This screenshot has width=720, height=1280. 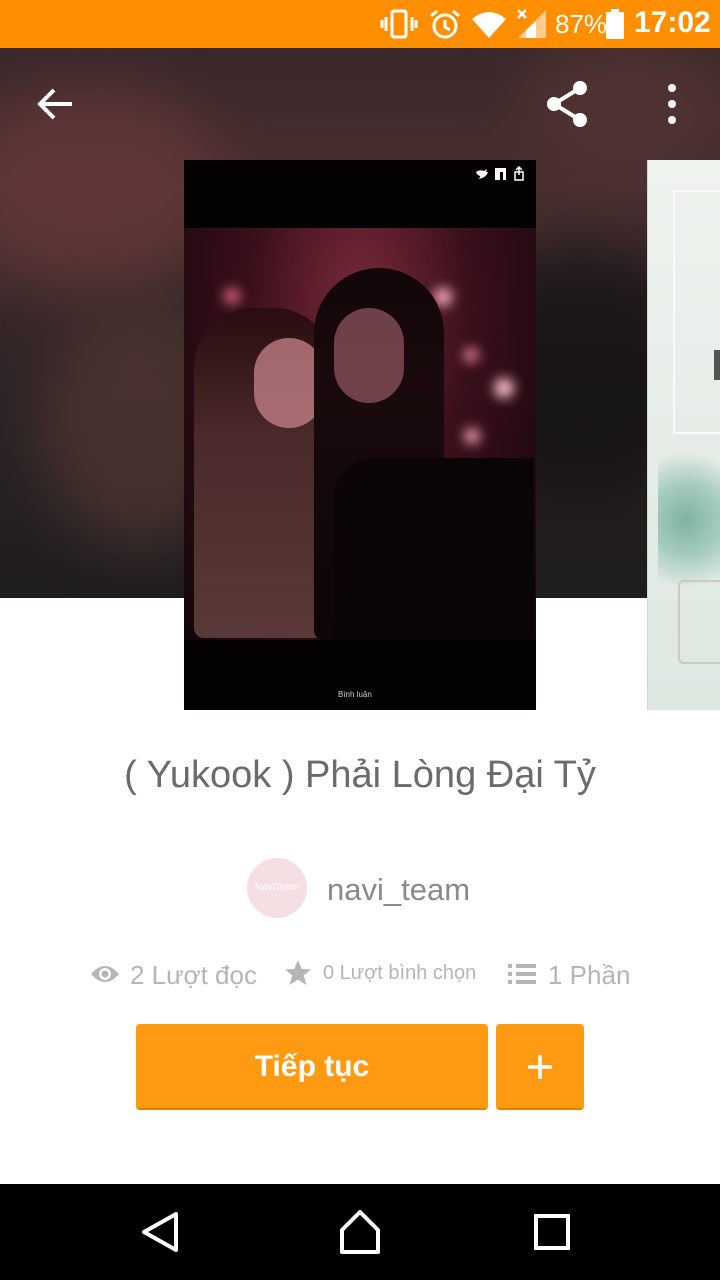 What do you see at coordinates (489, 26) in the screenshot?
I see `wifi-icon: ⇅` at bounding box center [489, 26].